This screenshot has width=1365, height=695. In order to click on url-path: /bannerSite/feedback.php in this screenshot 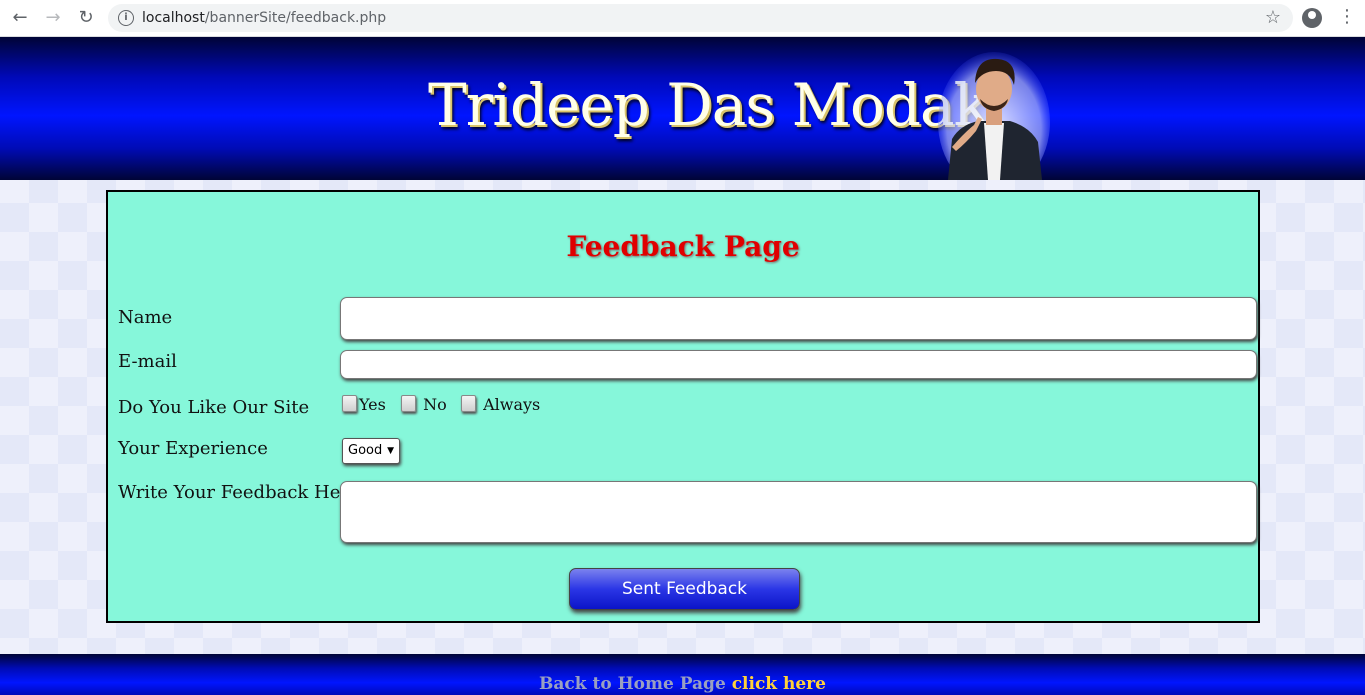, I will do `click(295, 18)`.